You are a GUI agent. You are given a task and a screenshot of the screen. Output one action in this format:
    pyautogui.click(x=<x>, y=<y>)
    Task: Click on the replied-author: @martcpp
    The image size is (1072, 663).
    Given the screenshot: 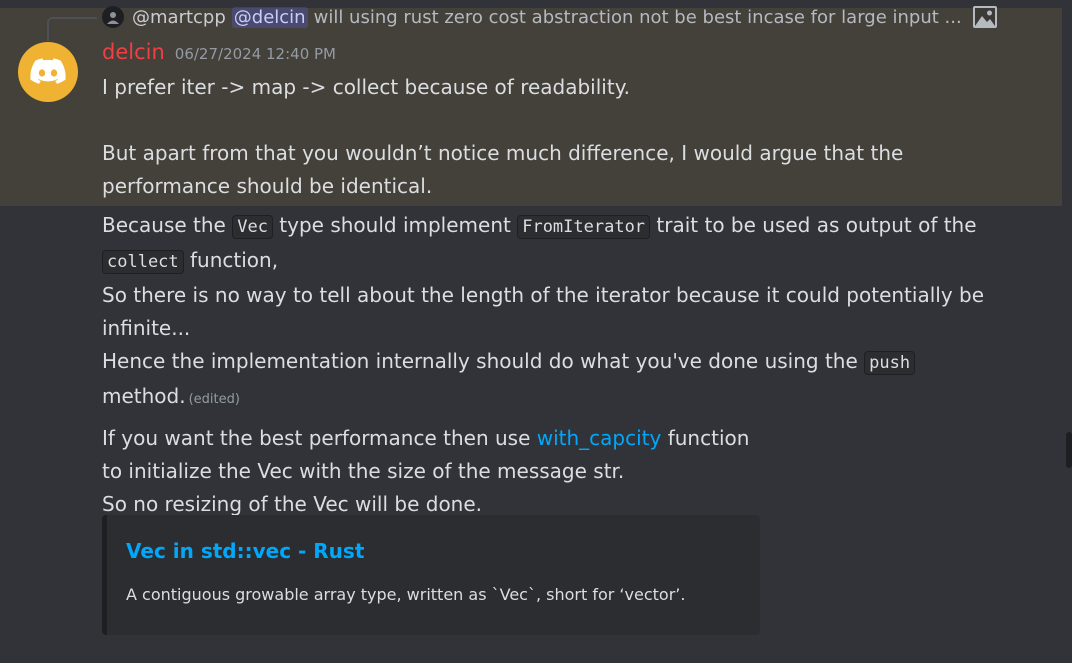 What is the action you would take?
    pyautogui.click(x=179, y=17)
    